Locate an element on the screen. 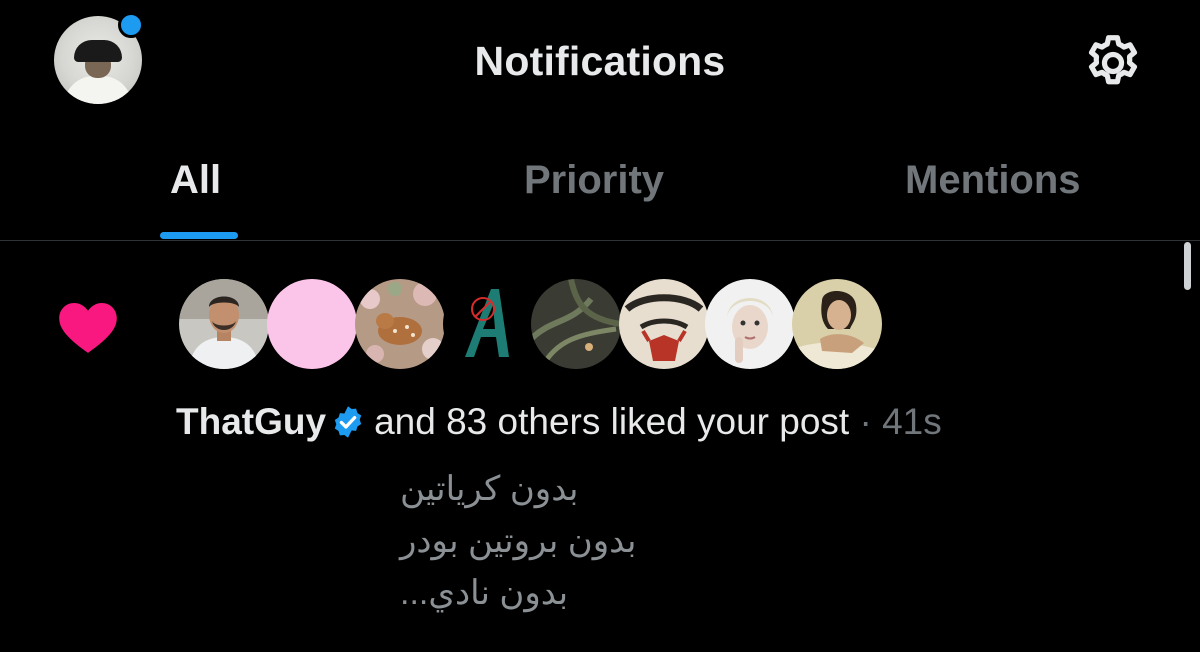 This screenshot has width=1200, height=652. timestamp: 41s is located at coordinates (912, 421).